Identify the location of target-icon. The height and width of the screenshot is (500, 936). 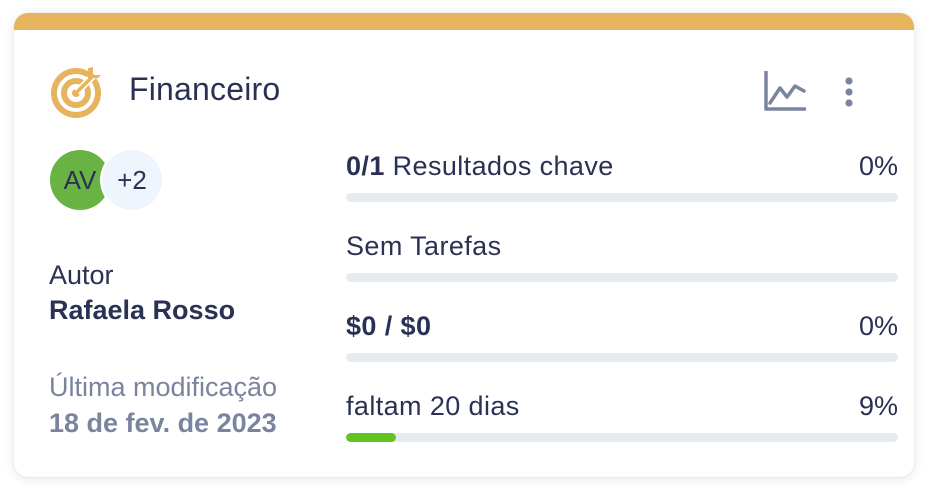
(77, 91).